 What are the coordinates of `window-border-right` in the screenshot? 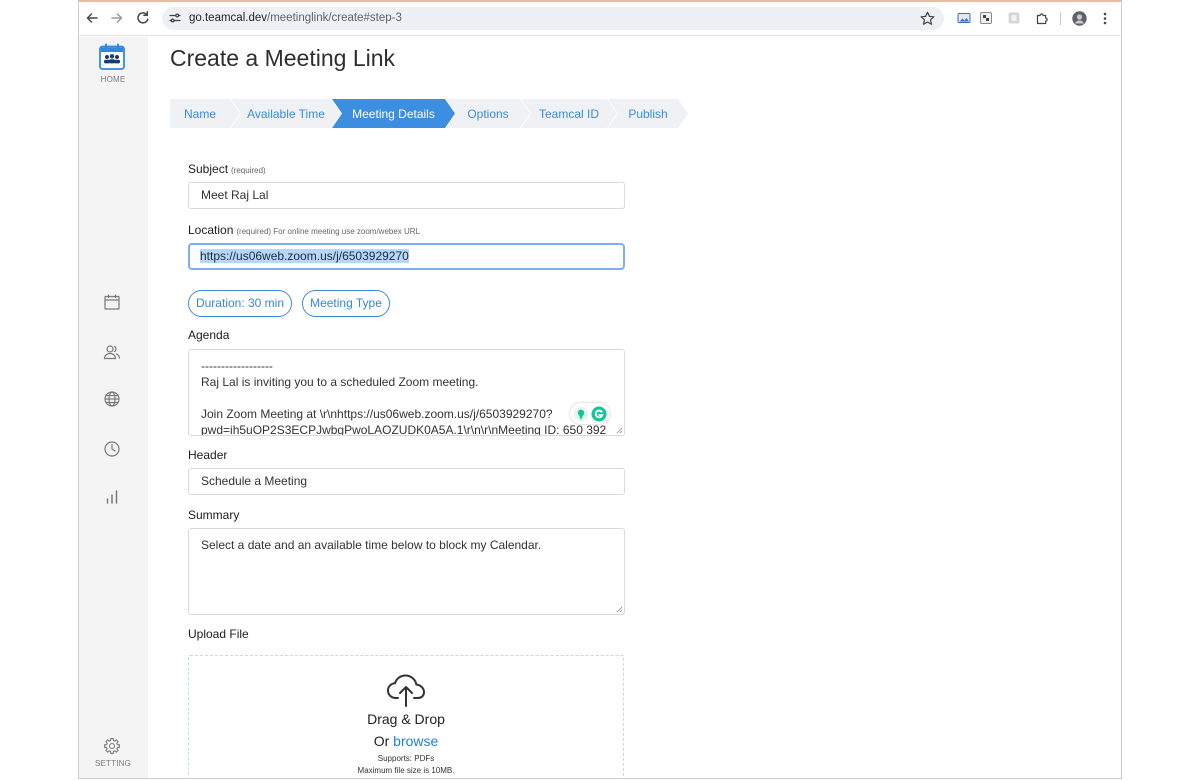 It's located at (1121, 389).